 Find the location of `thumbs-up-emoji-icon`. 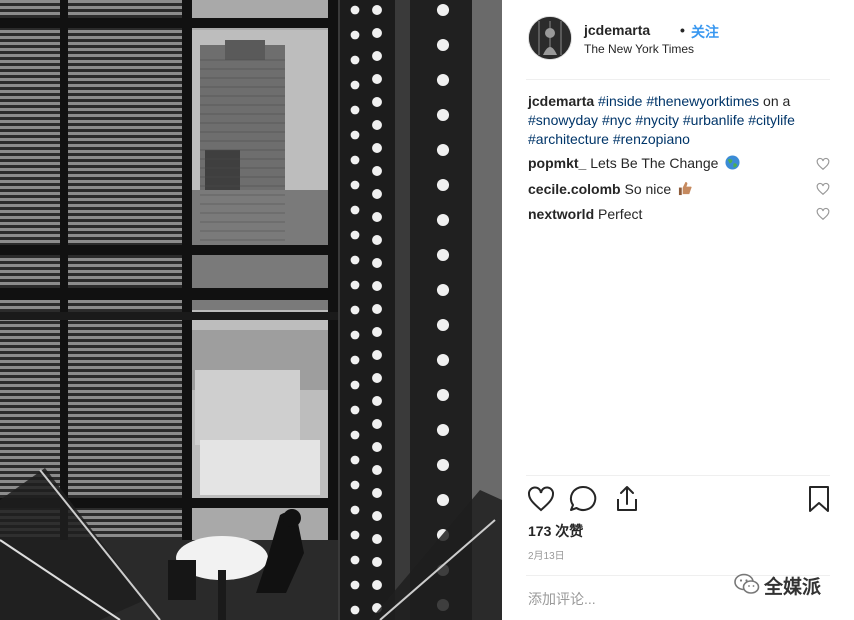

thumbs-up-emoji-icon is located at coordinates (685, 188).